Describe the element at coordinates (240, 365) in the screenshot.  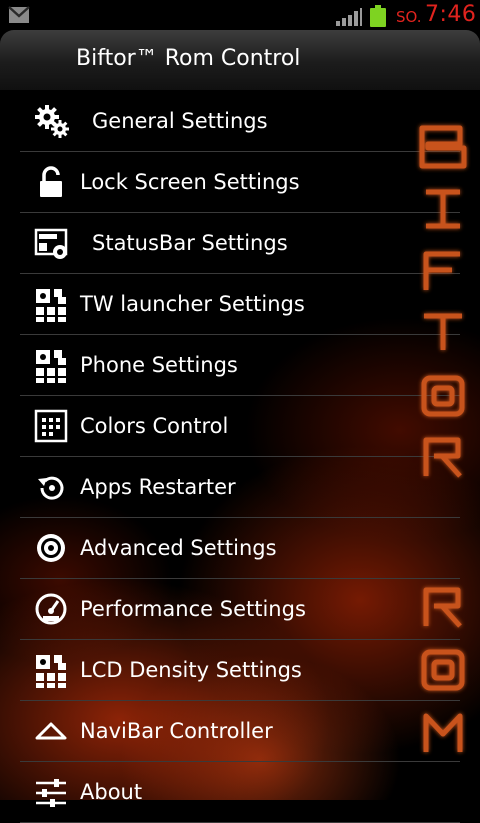
I see `menu-item-phone-settings: Phone Settings` at that location.